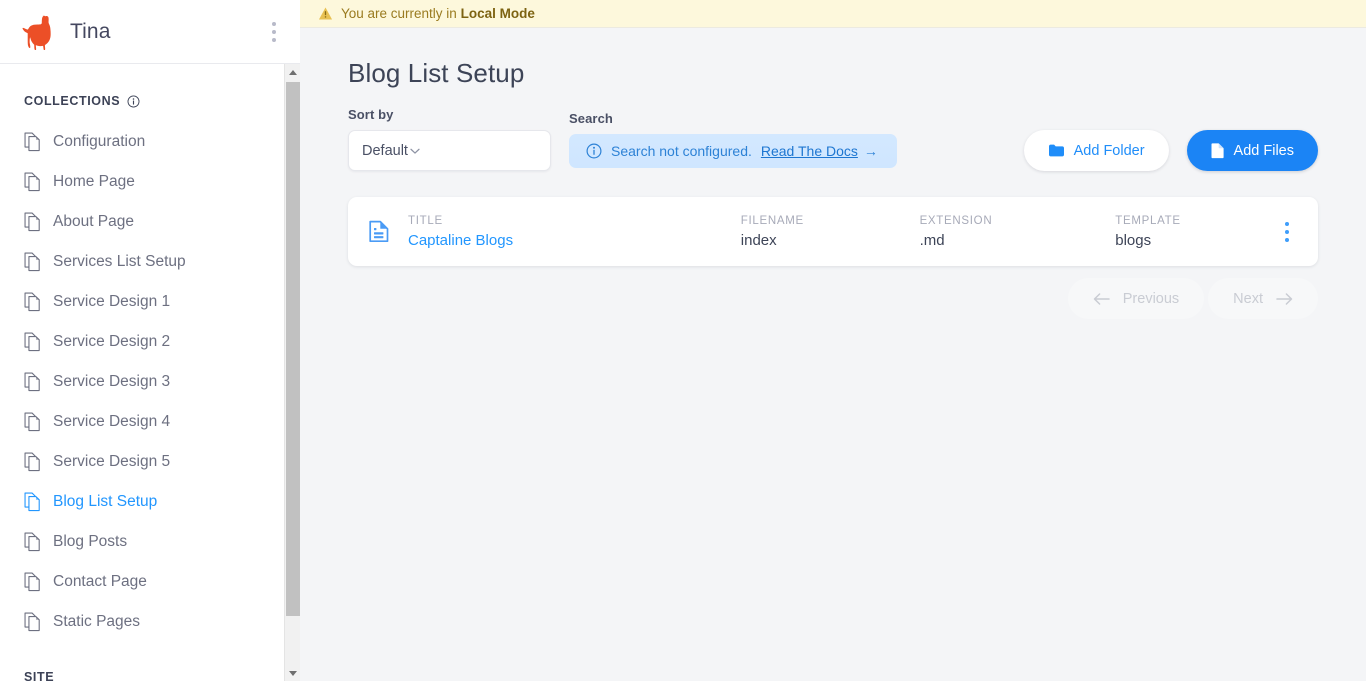 Image resolution: width=1366 pixels, height=681 pixels. What do you see at coordinates (371, 114) in the screenshot?
I see `sort-by-label: Sort by` at bounding box center [371, 114].